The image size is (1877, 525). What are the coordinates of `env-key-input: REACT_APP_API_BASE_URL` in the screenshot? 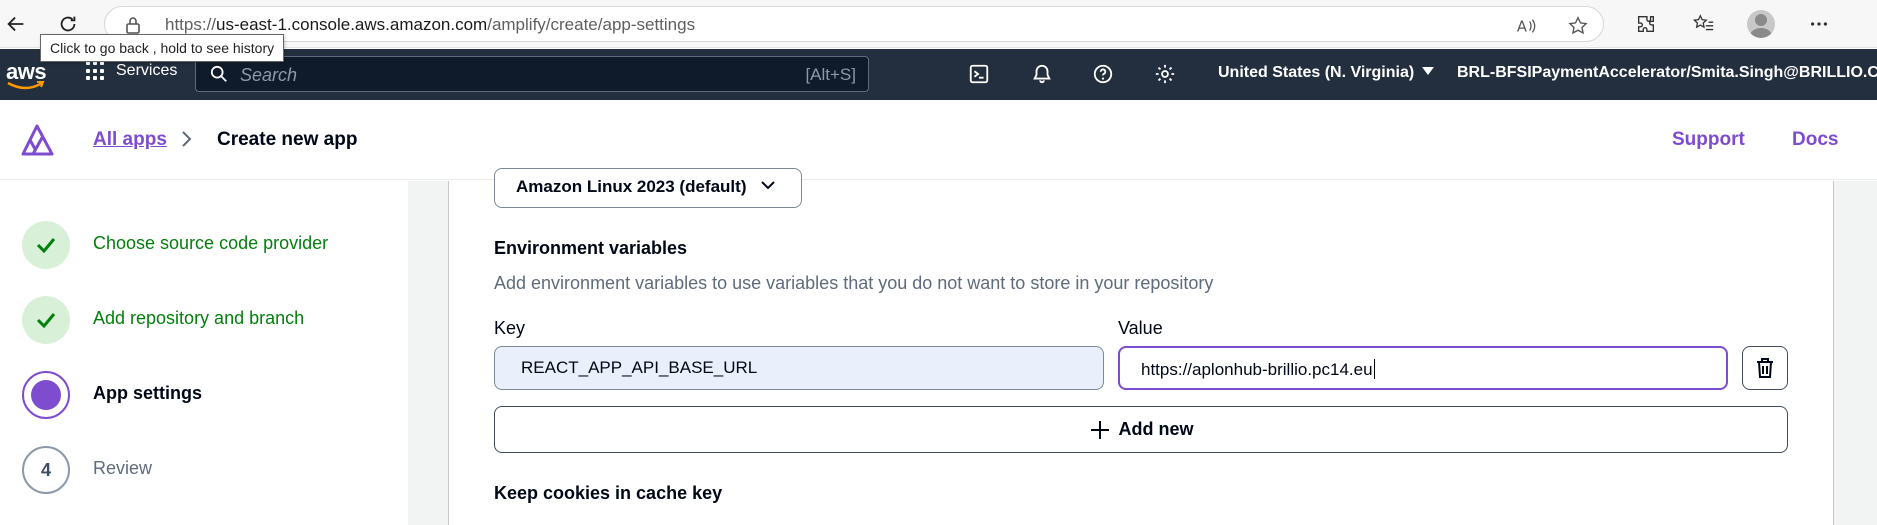 It's located at (799, 368).